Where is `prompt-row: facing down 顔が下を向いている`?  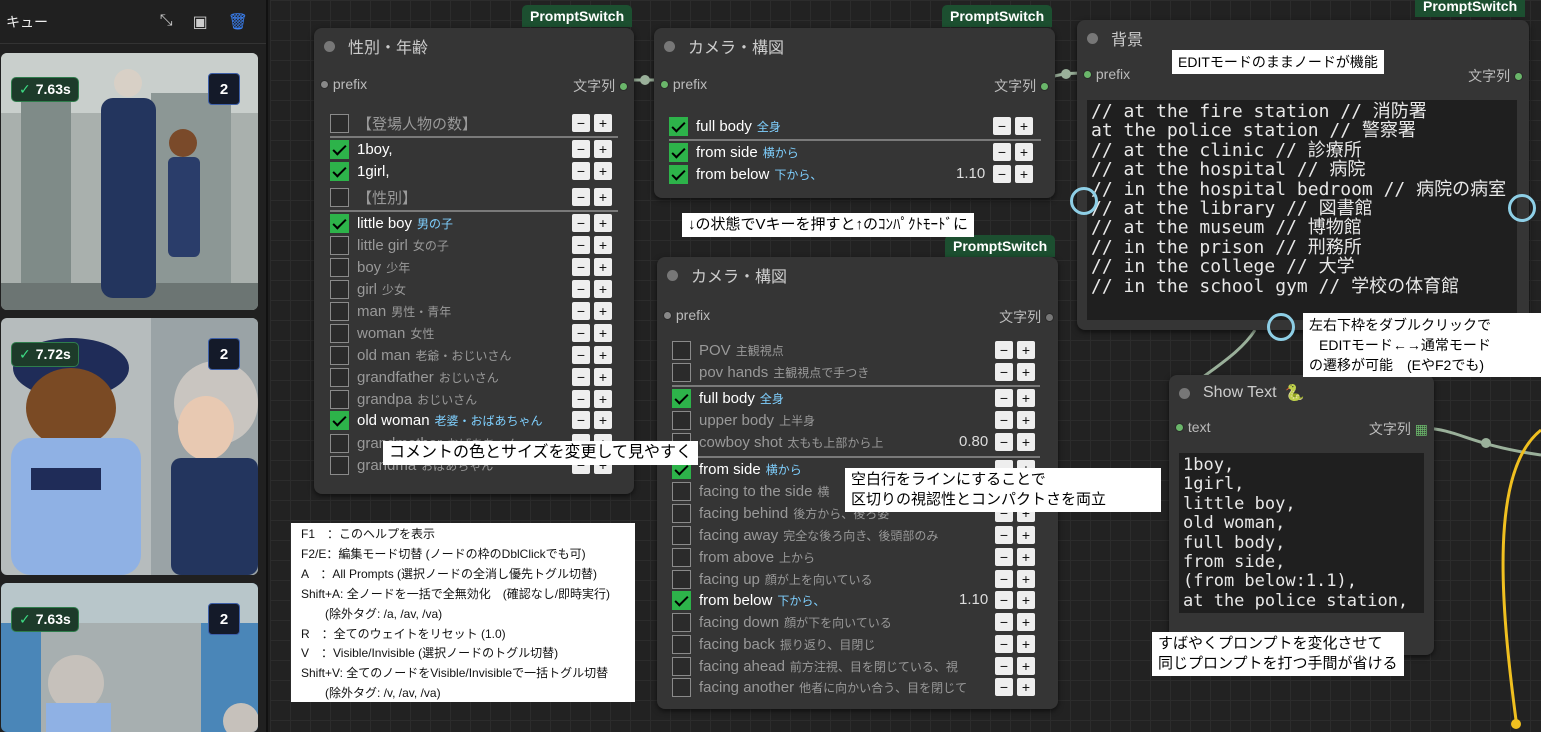
prompt-row: facing down 顔が下を向いている is located at coordinates (782, 622).